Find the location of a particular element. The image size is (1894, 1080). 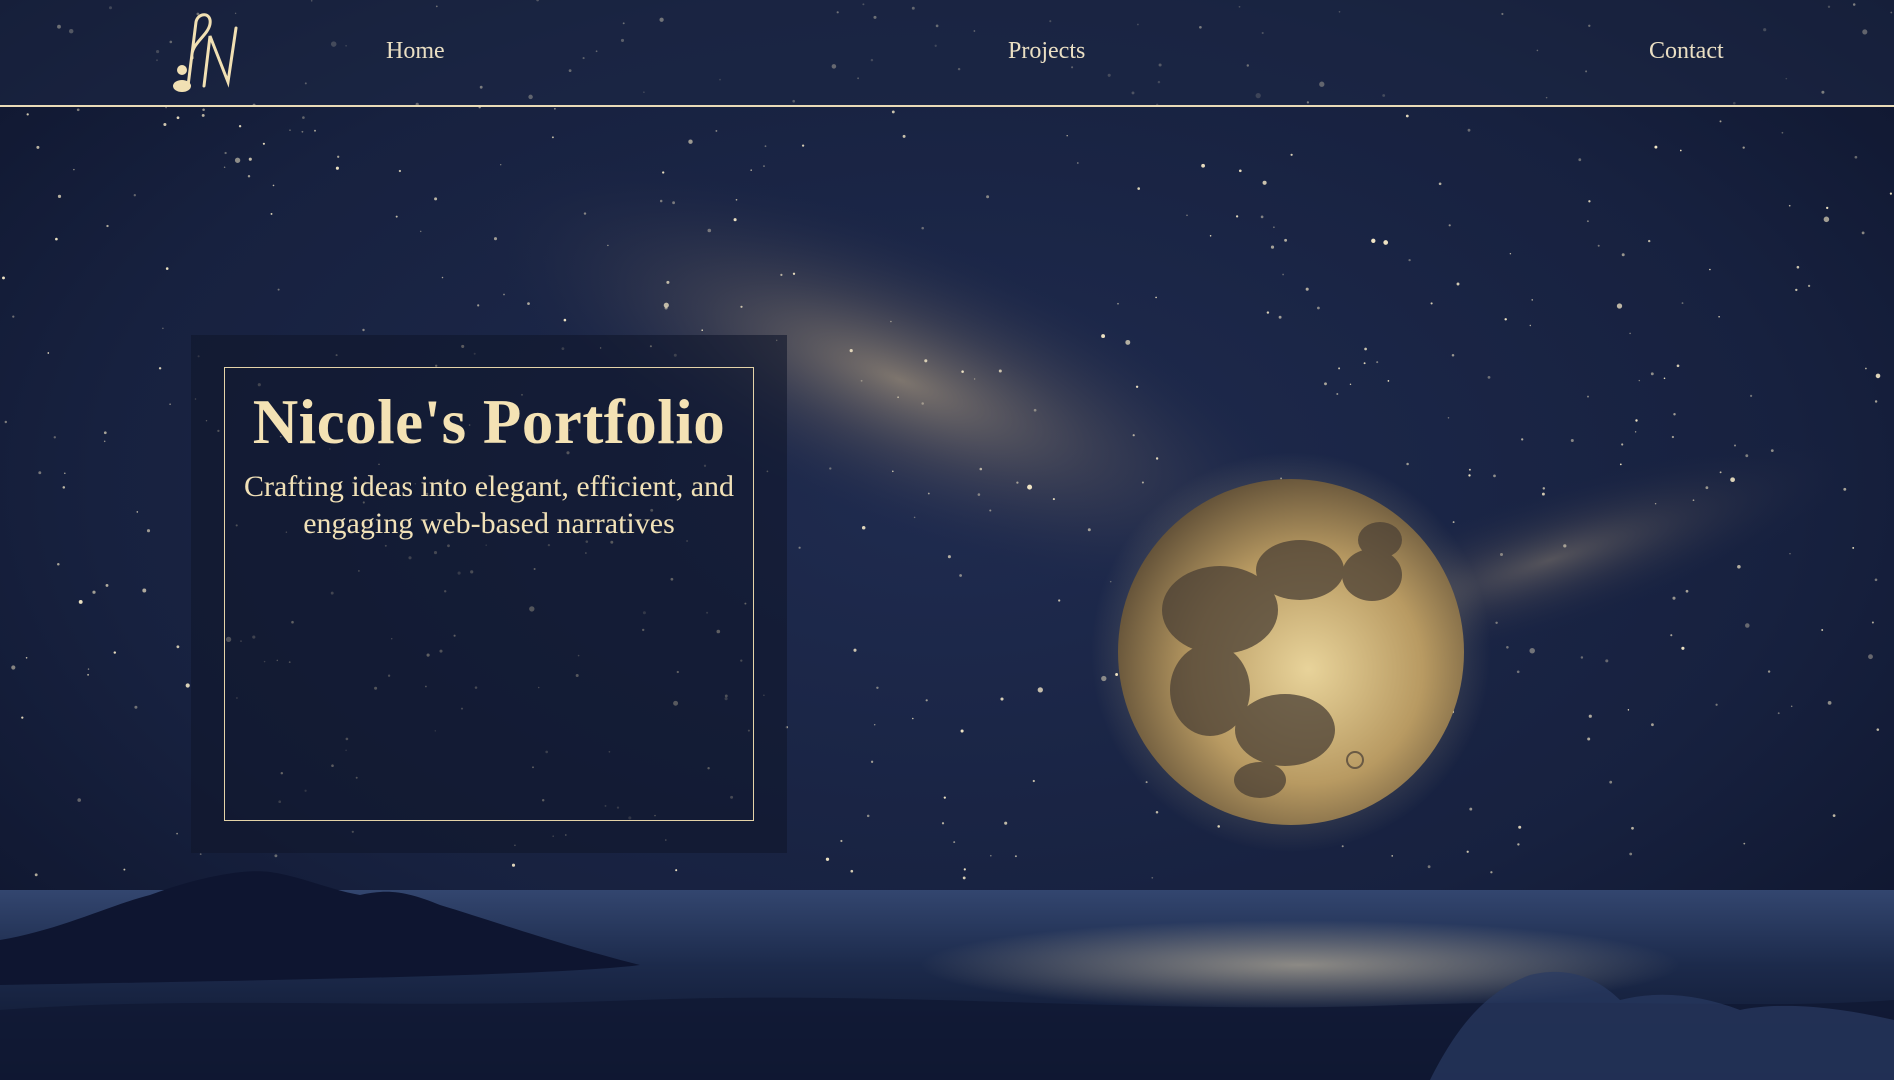

nav-home-link: Home is located at coordinates (415, 51).